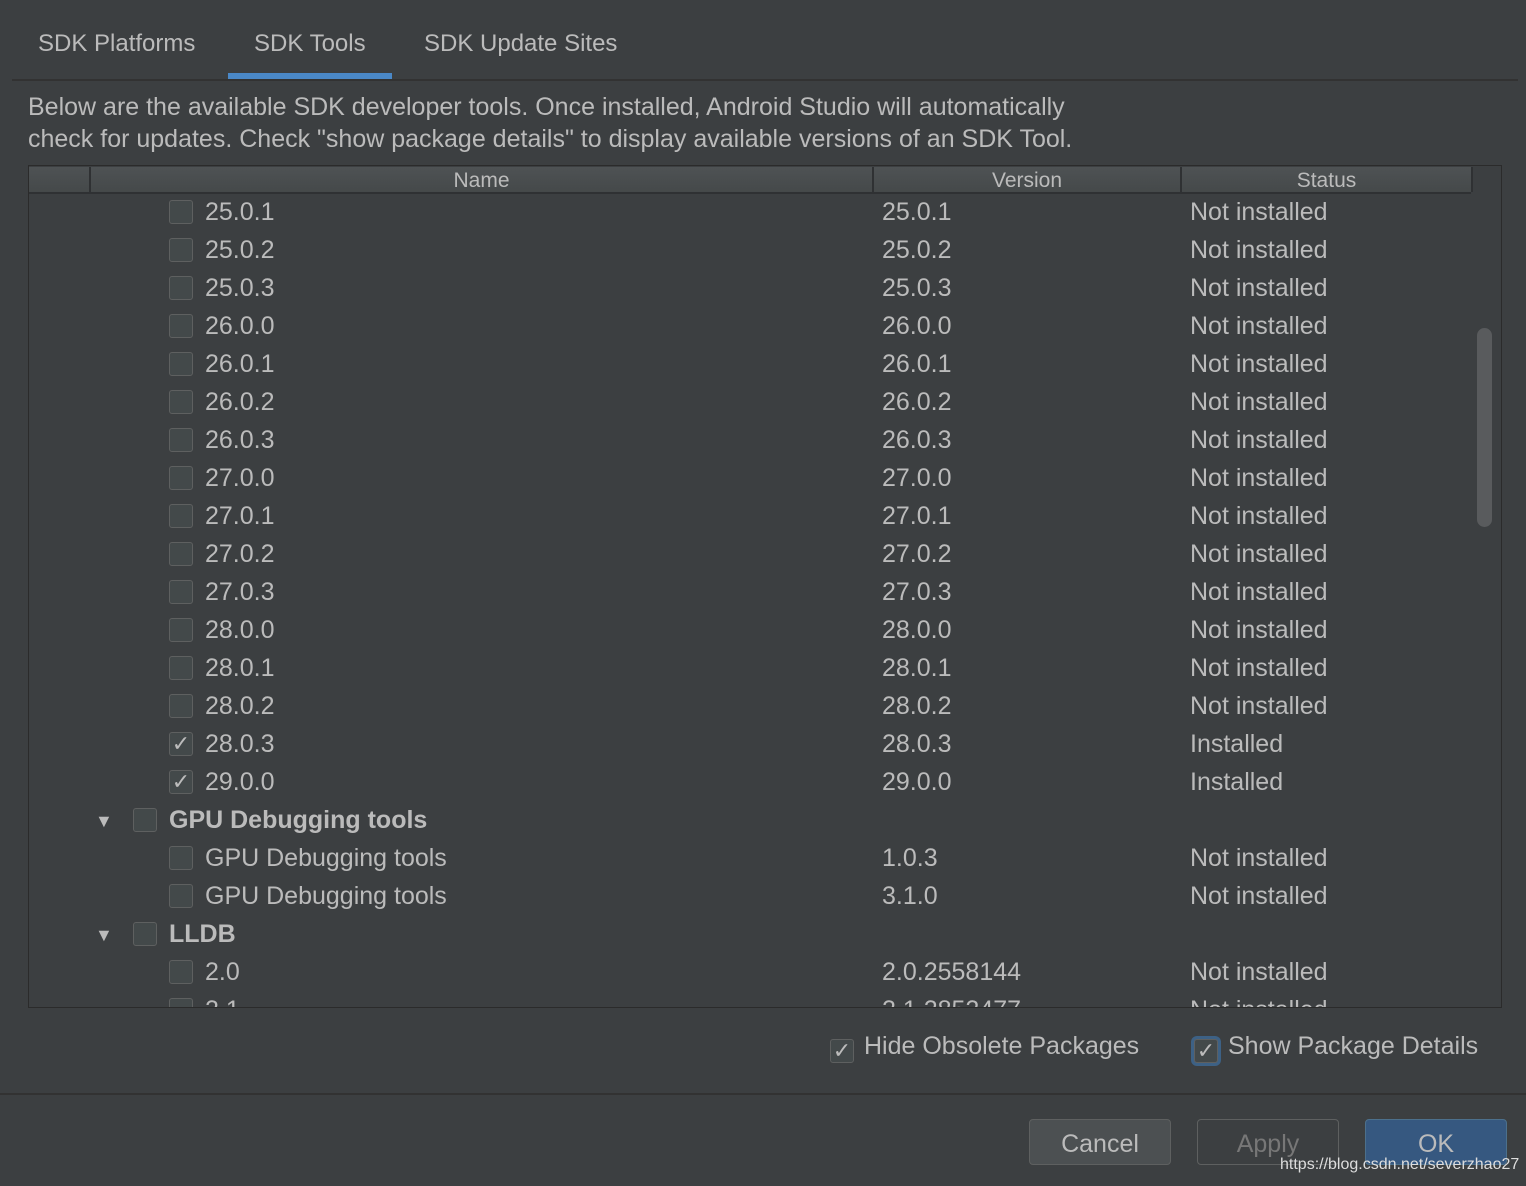 This screenshot has height=1186, width=1526. Describe the element at coordinates (750, 973) in the screenshot. I see `table-row: 2.0 2.0.2558144 Not installed` at that location.